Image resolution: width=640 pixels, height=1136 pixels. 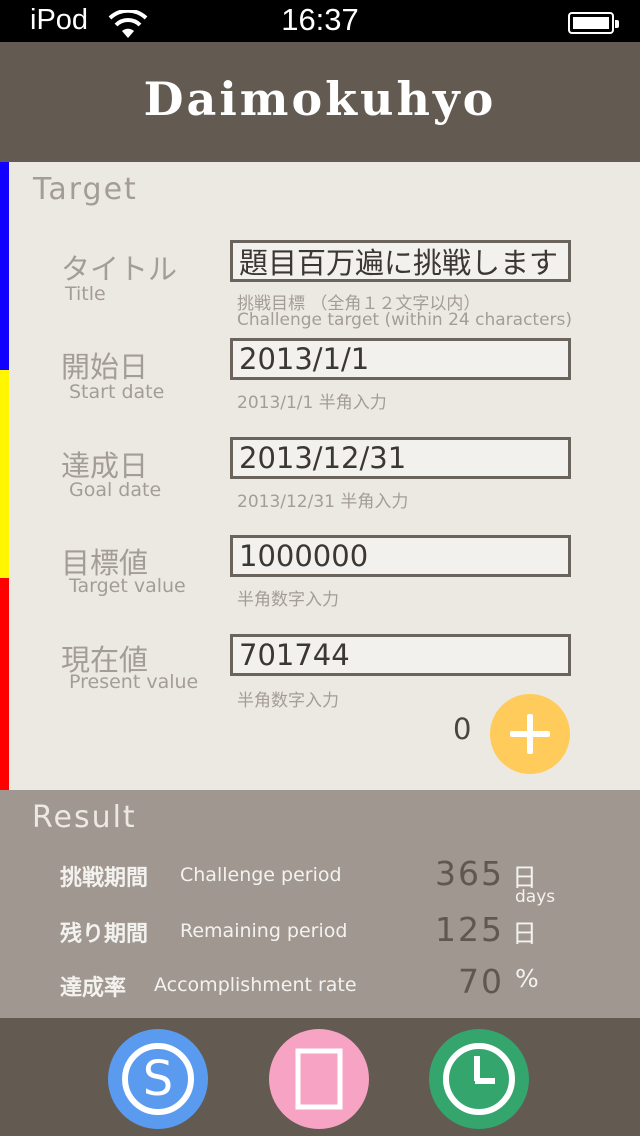 What do you see at coordinates (323, 502) in the screenshot?
I see `goal-date-hint: 2013/12/31 半角入力` at bounding box center [323, 502].